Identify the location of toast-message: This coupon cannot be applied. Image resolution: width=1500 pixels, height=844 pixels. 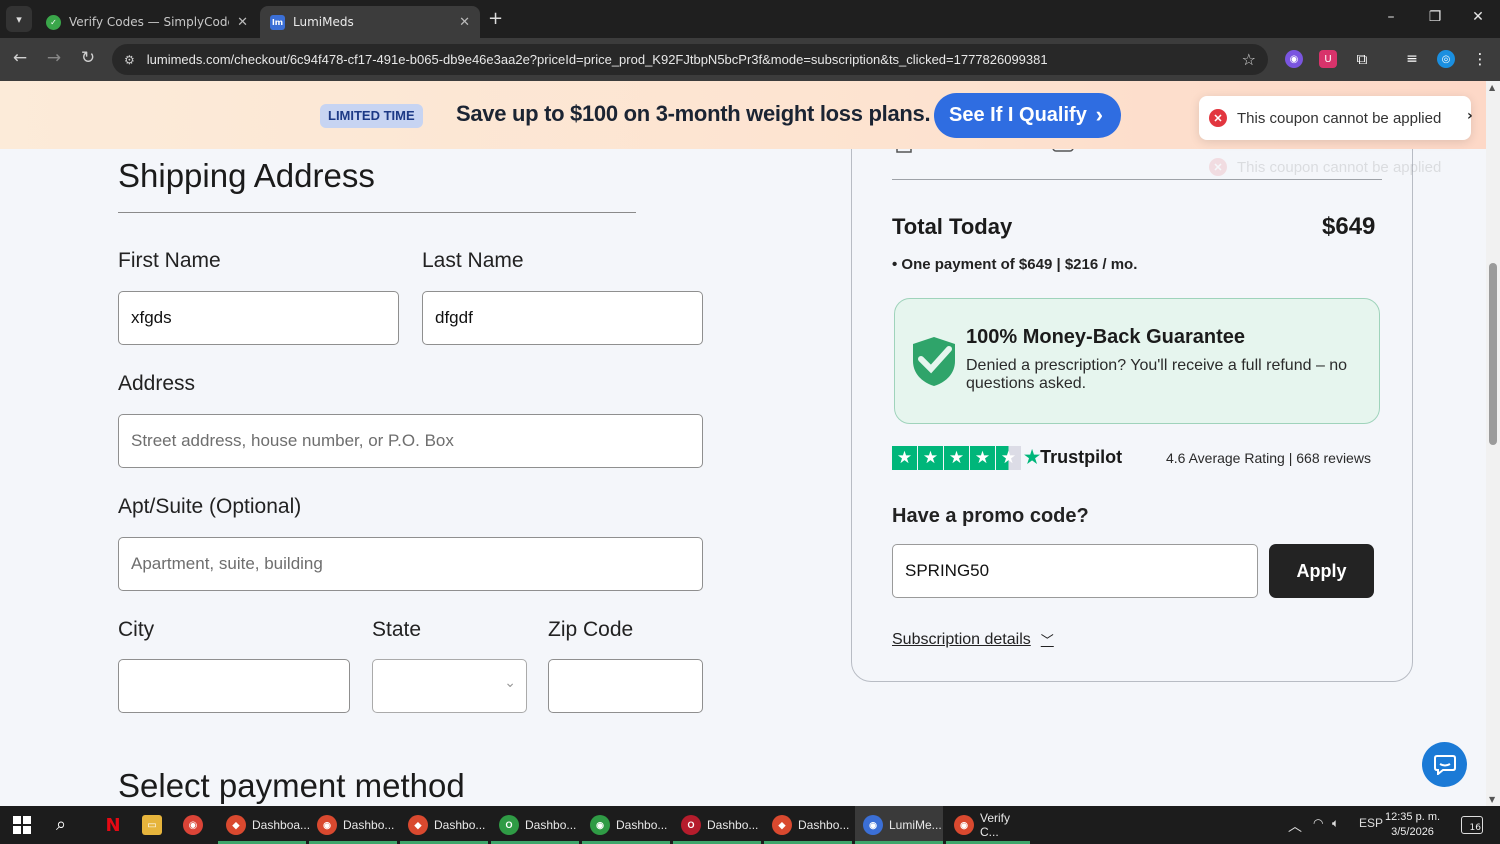
(1339, 118).